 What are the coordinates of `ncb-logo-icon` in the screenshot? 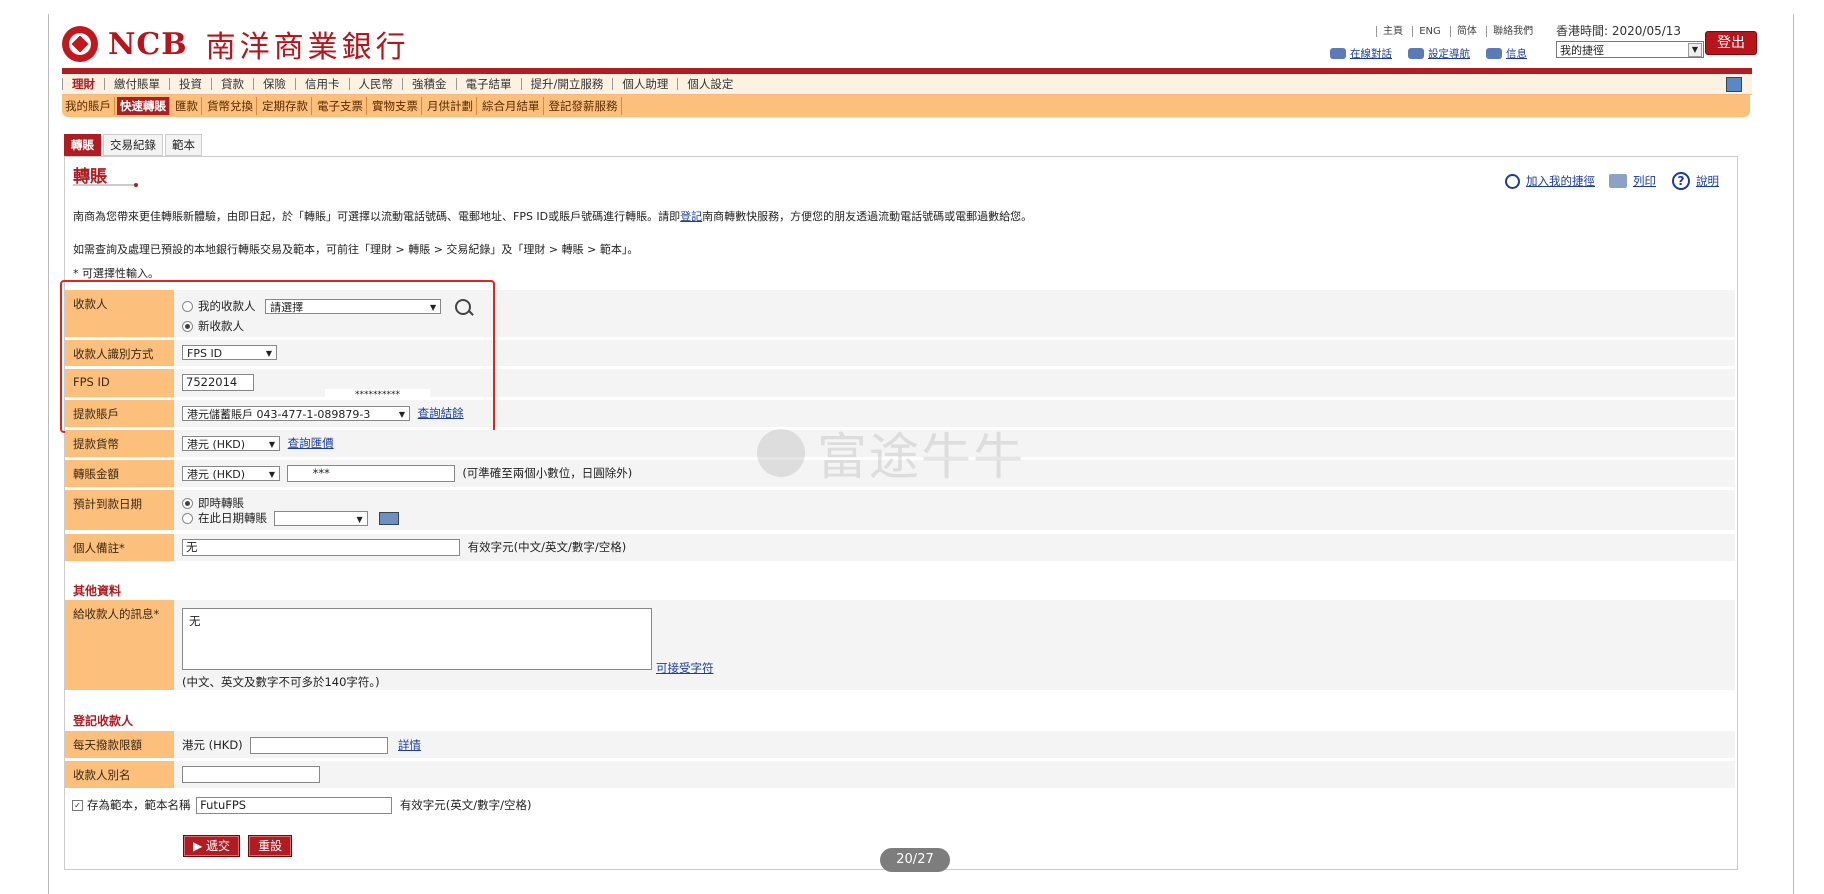 It's located at (80, 44).